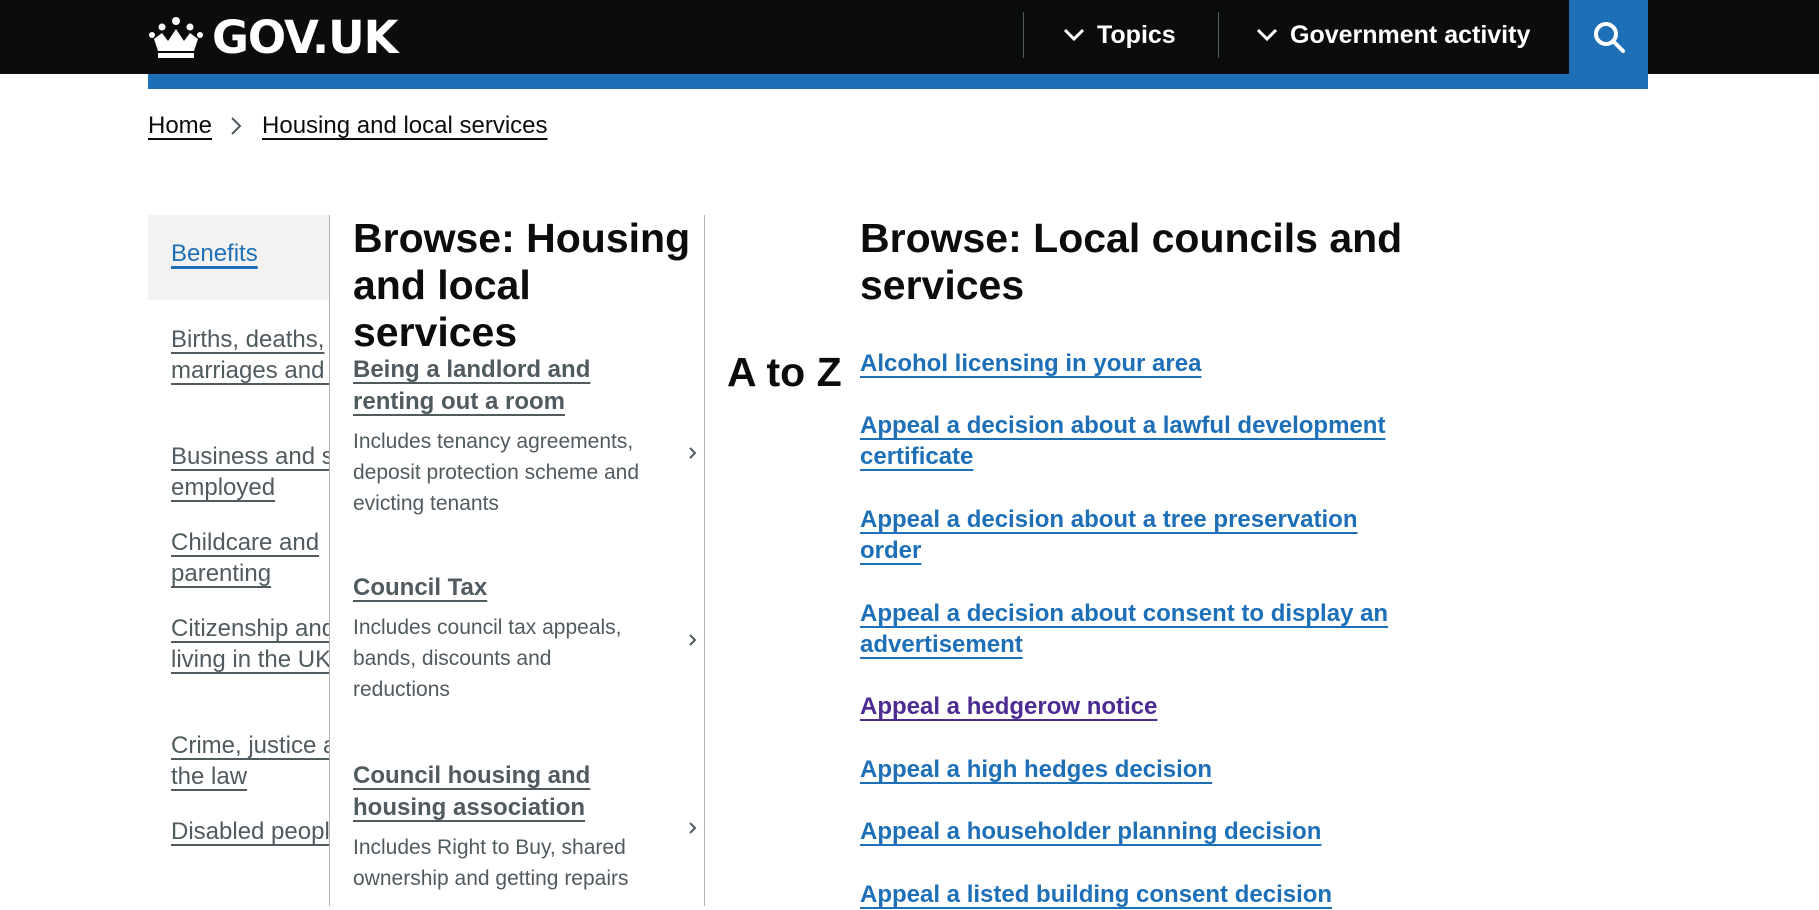  What do you see at coordinates (909, 37) in the screenshot?
I see `site-header: GOV.UK Topics Government activity` at bounding box center [909, 37].